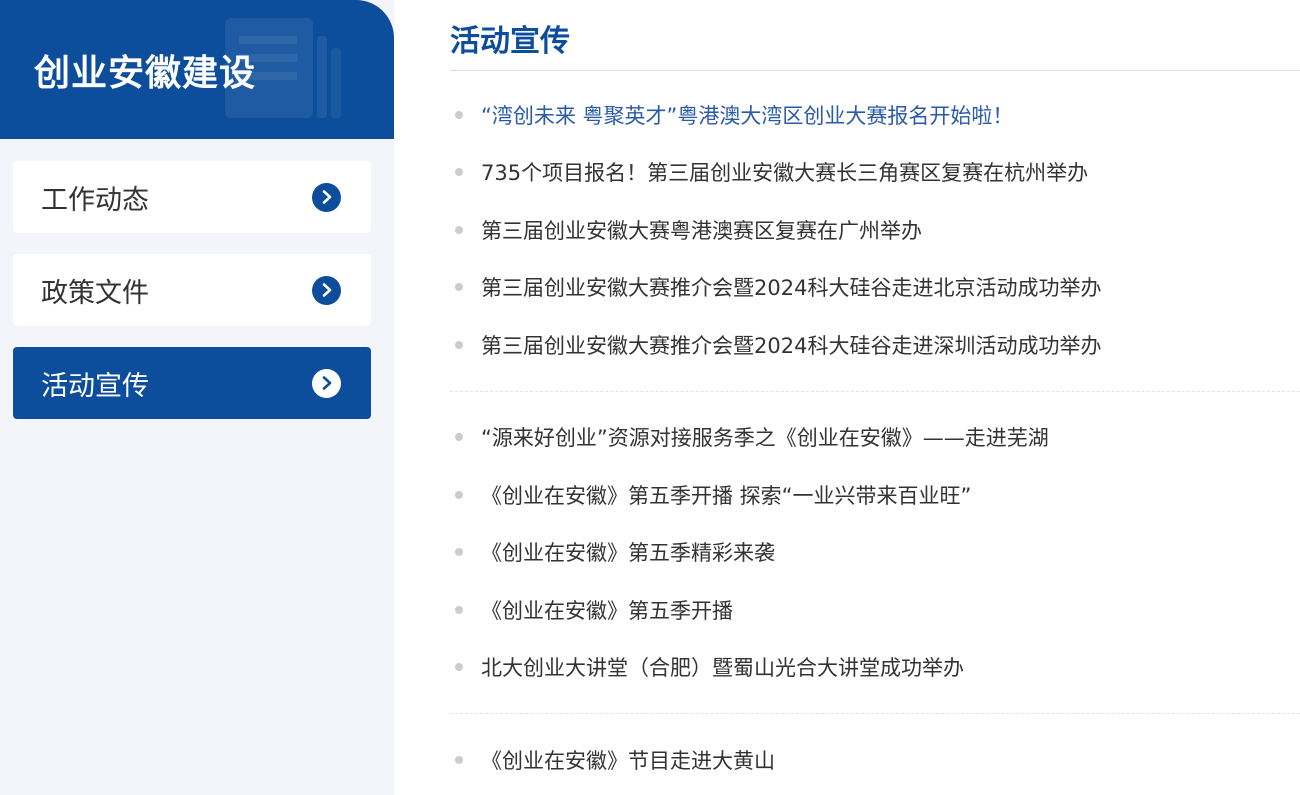  What do you see at coordinates (607, 610) in the screenshot?
I see `news-link: 《创业在安徽》第五季开播` at bounding box center [607, 610].